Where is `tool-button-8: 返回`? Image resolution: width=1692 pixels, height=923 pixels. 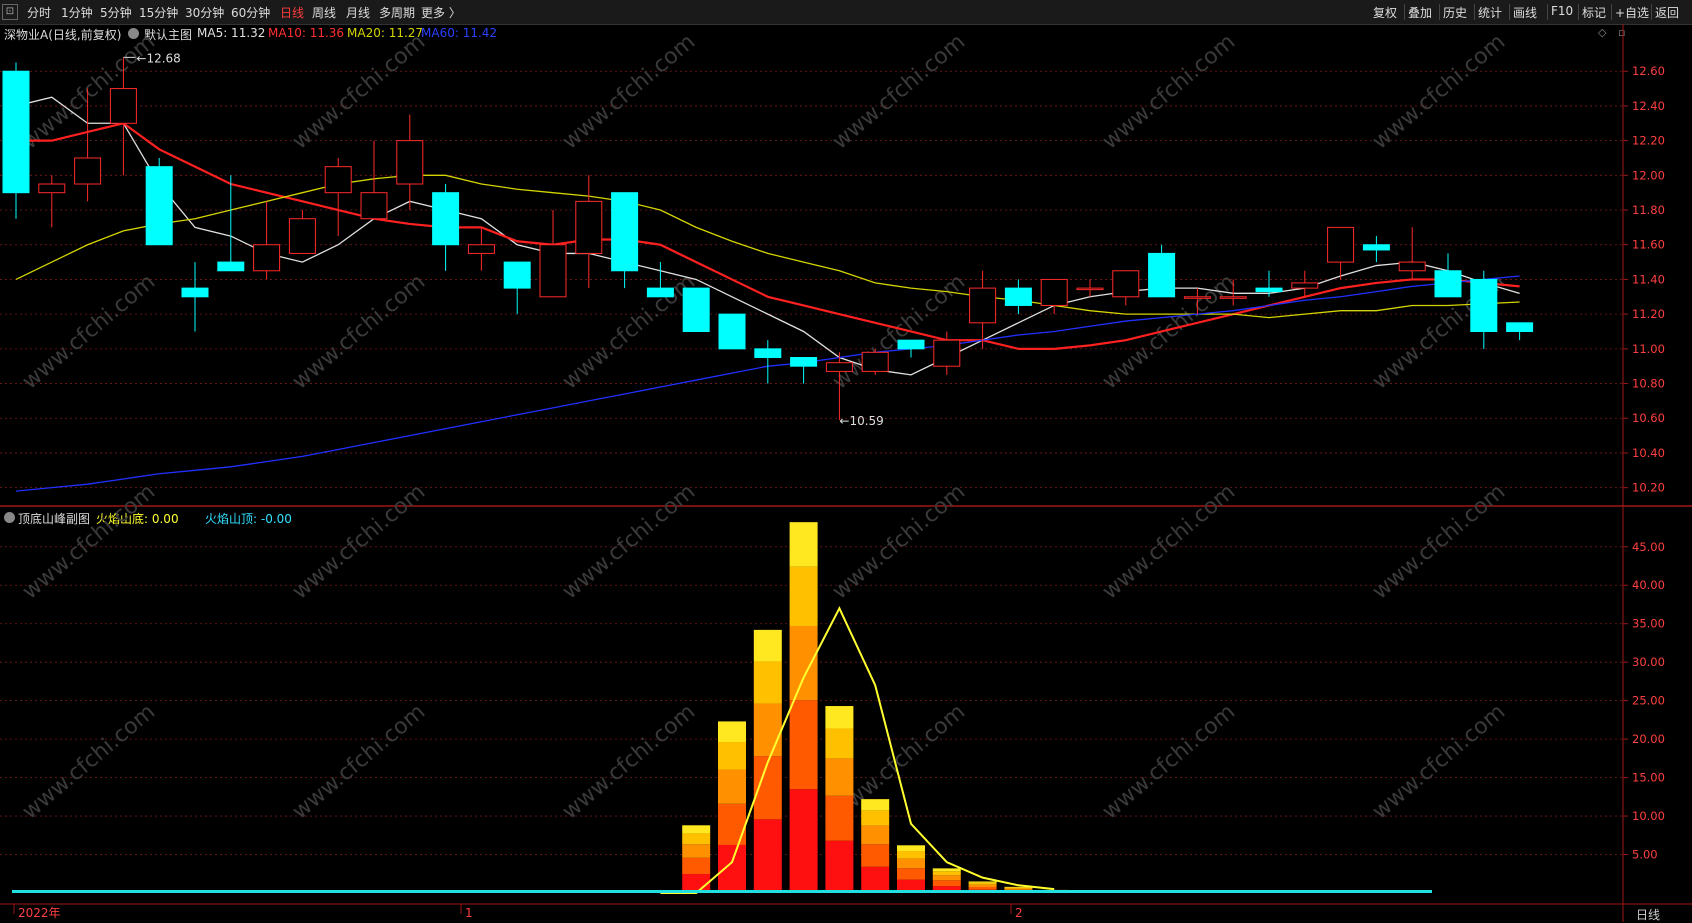 tool-button-8: 返回 is located at coordinates (1667, 12).